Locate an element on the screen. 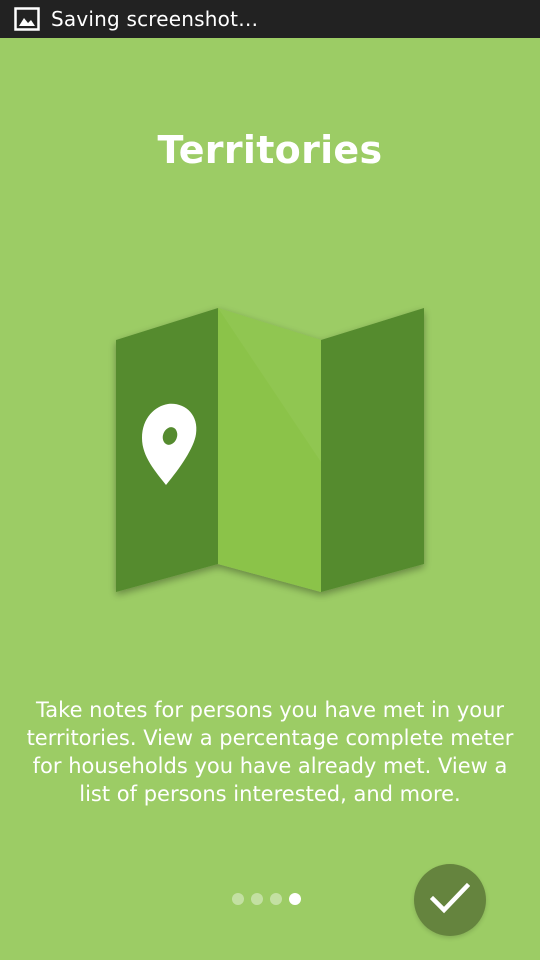 The height and width of the screenshot is (960, 540). done-button is located at coordinates (450, 900).